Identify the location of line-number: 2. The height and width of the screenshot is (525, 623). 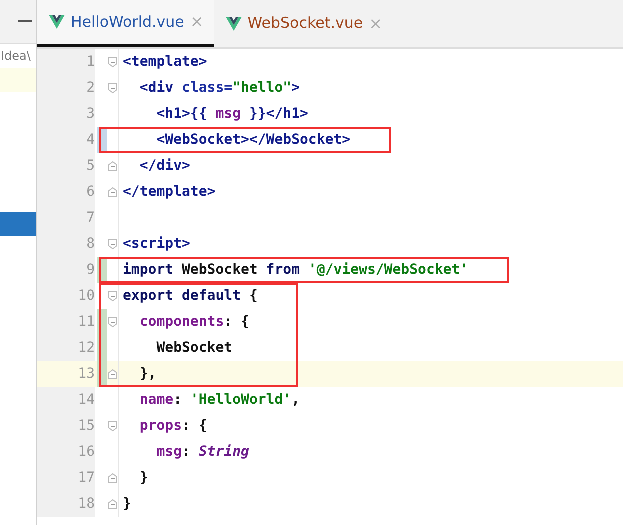
(66, 88).